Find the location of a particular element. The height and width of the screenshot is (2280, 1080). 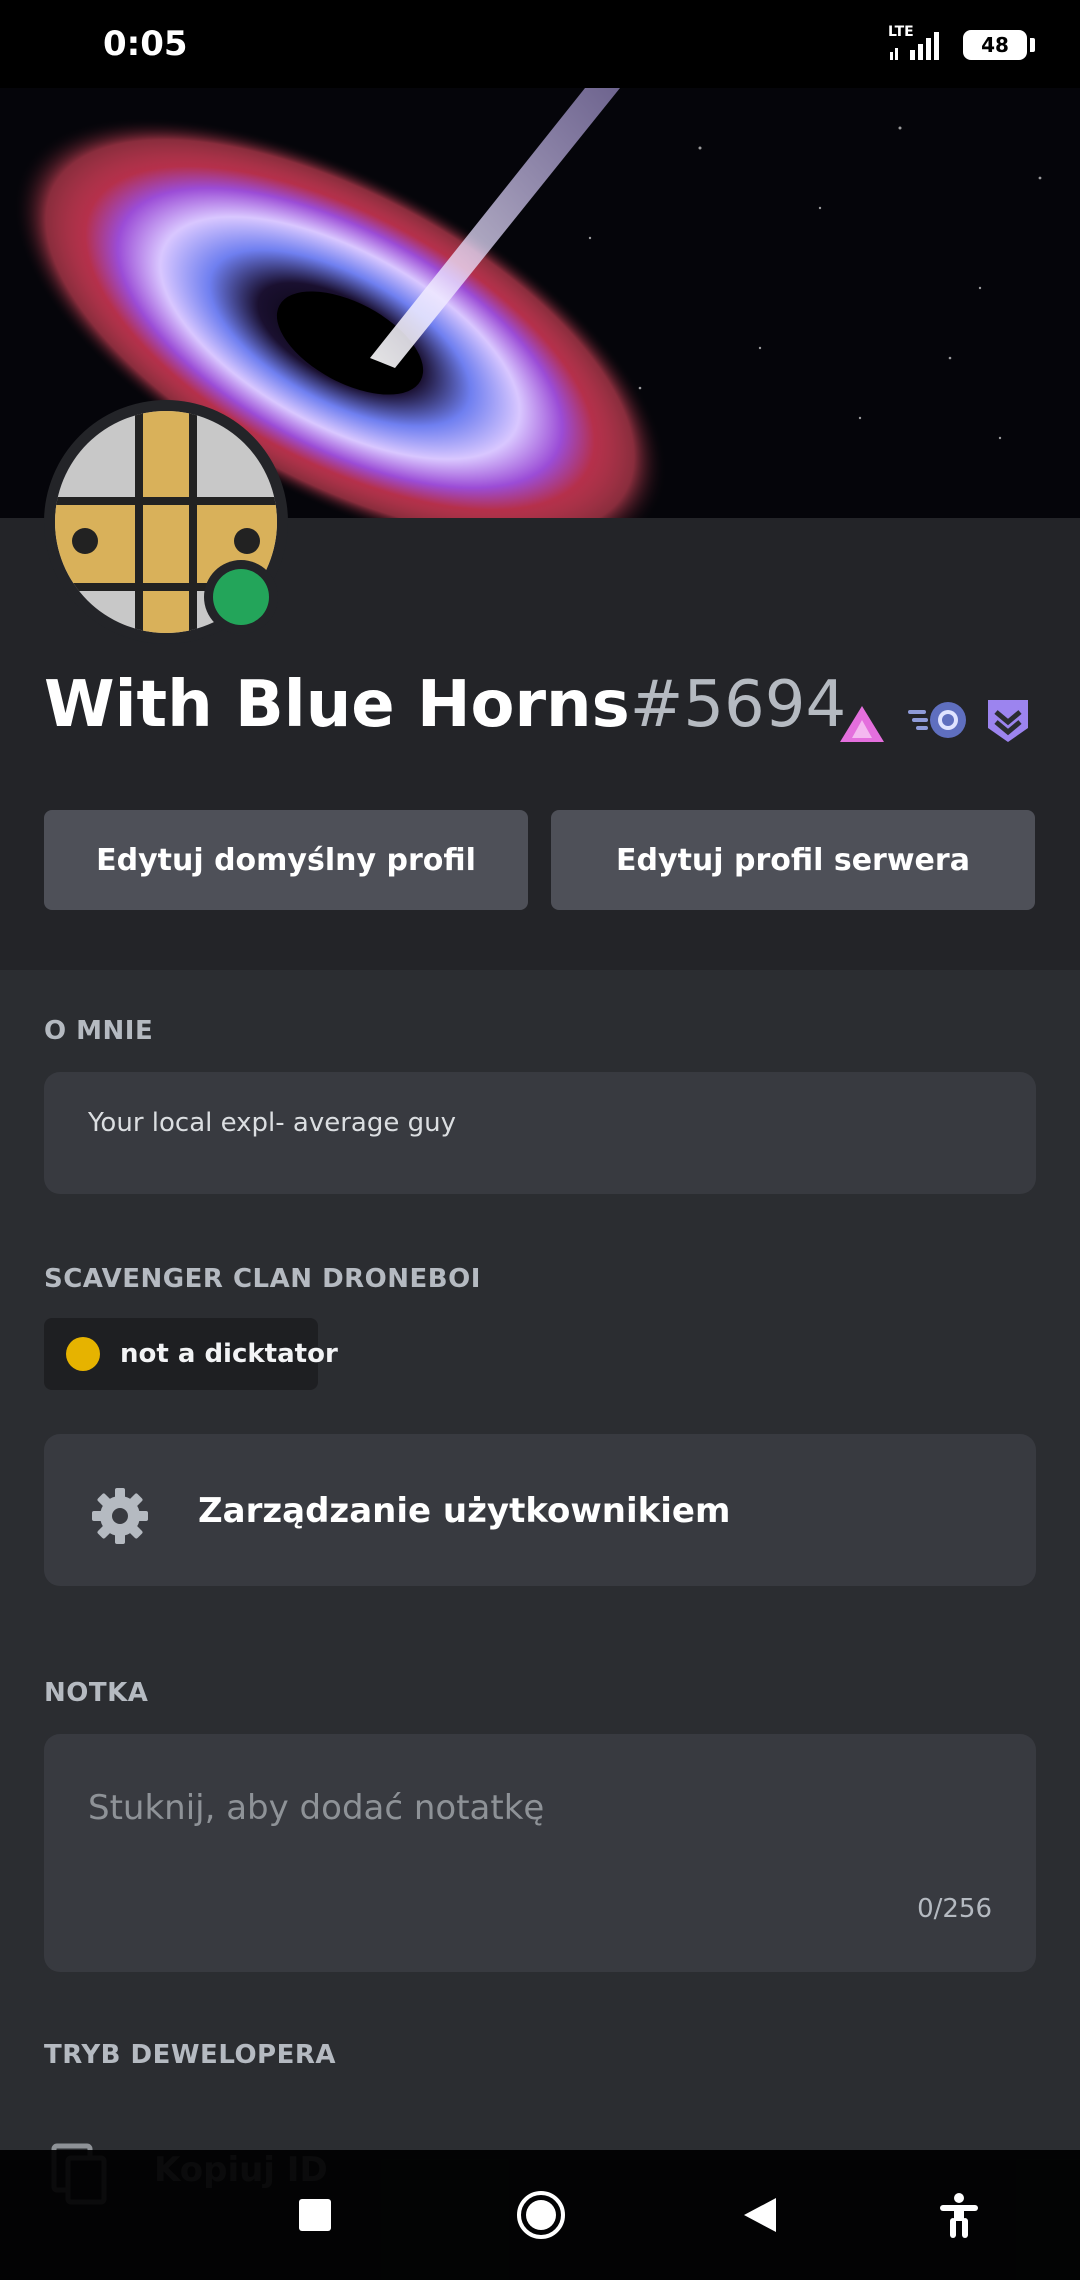

role-color-dot is located at coordinates (83, 1354).